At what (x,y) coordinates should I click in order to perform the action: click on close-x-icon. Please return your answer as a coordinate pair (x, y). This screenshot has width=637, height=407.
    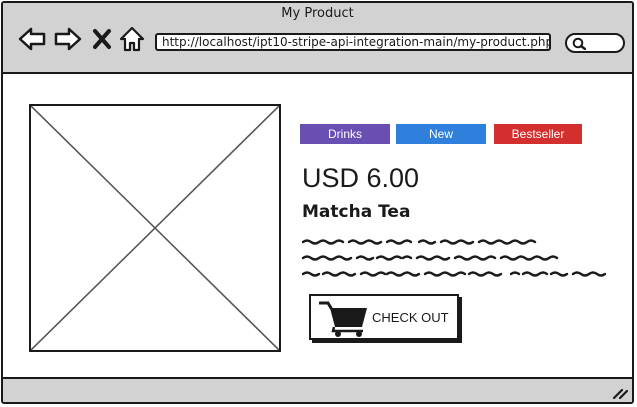
    Looking at the image, I should click on (102, 39).